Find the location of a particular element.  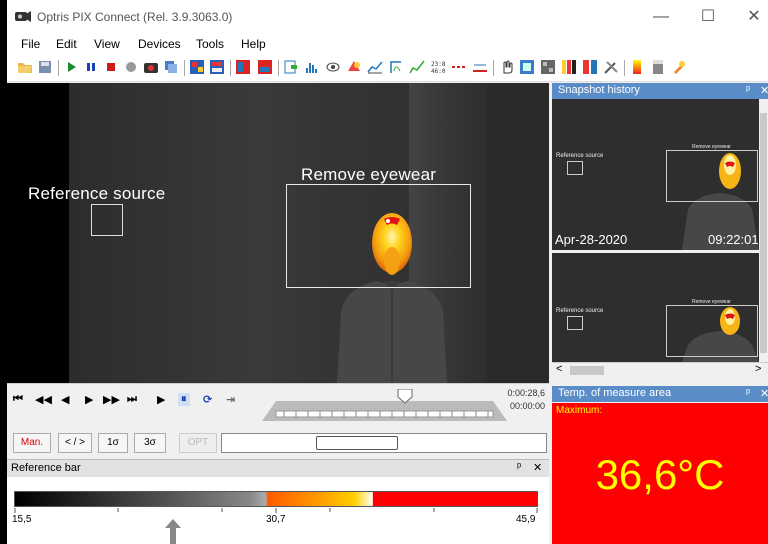

step-back-button: ◀ is located at coordinates (65, 399).